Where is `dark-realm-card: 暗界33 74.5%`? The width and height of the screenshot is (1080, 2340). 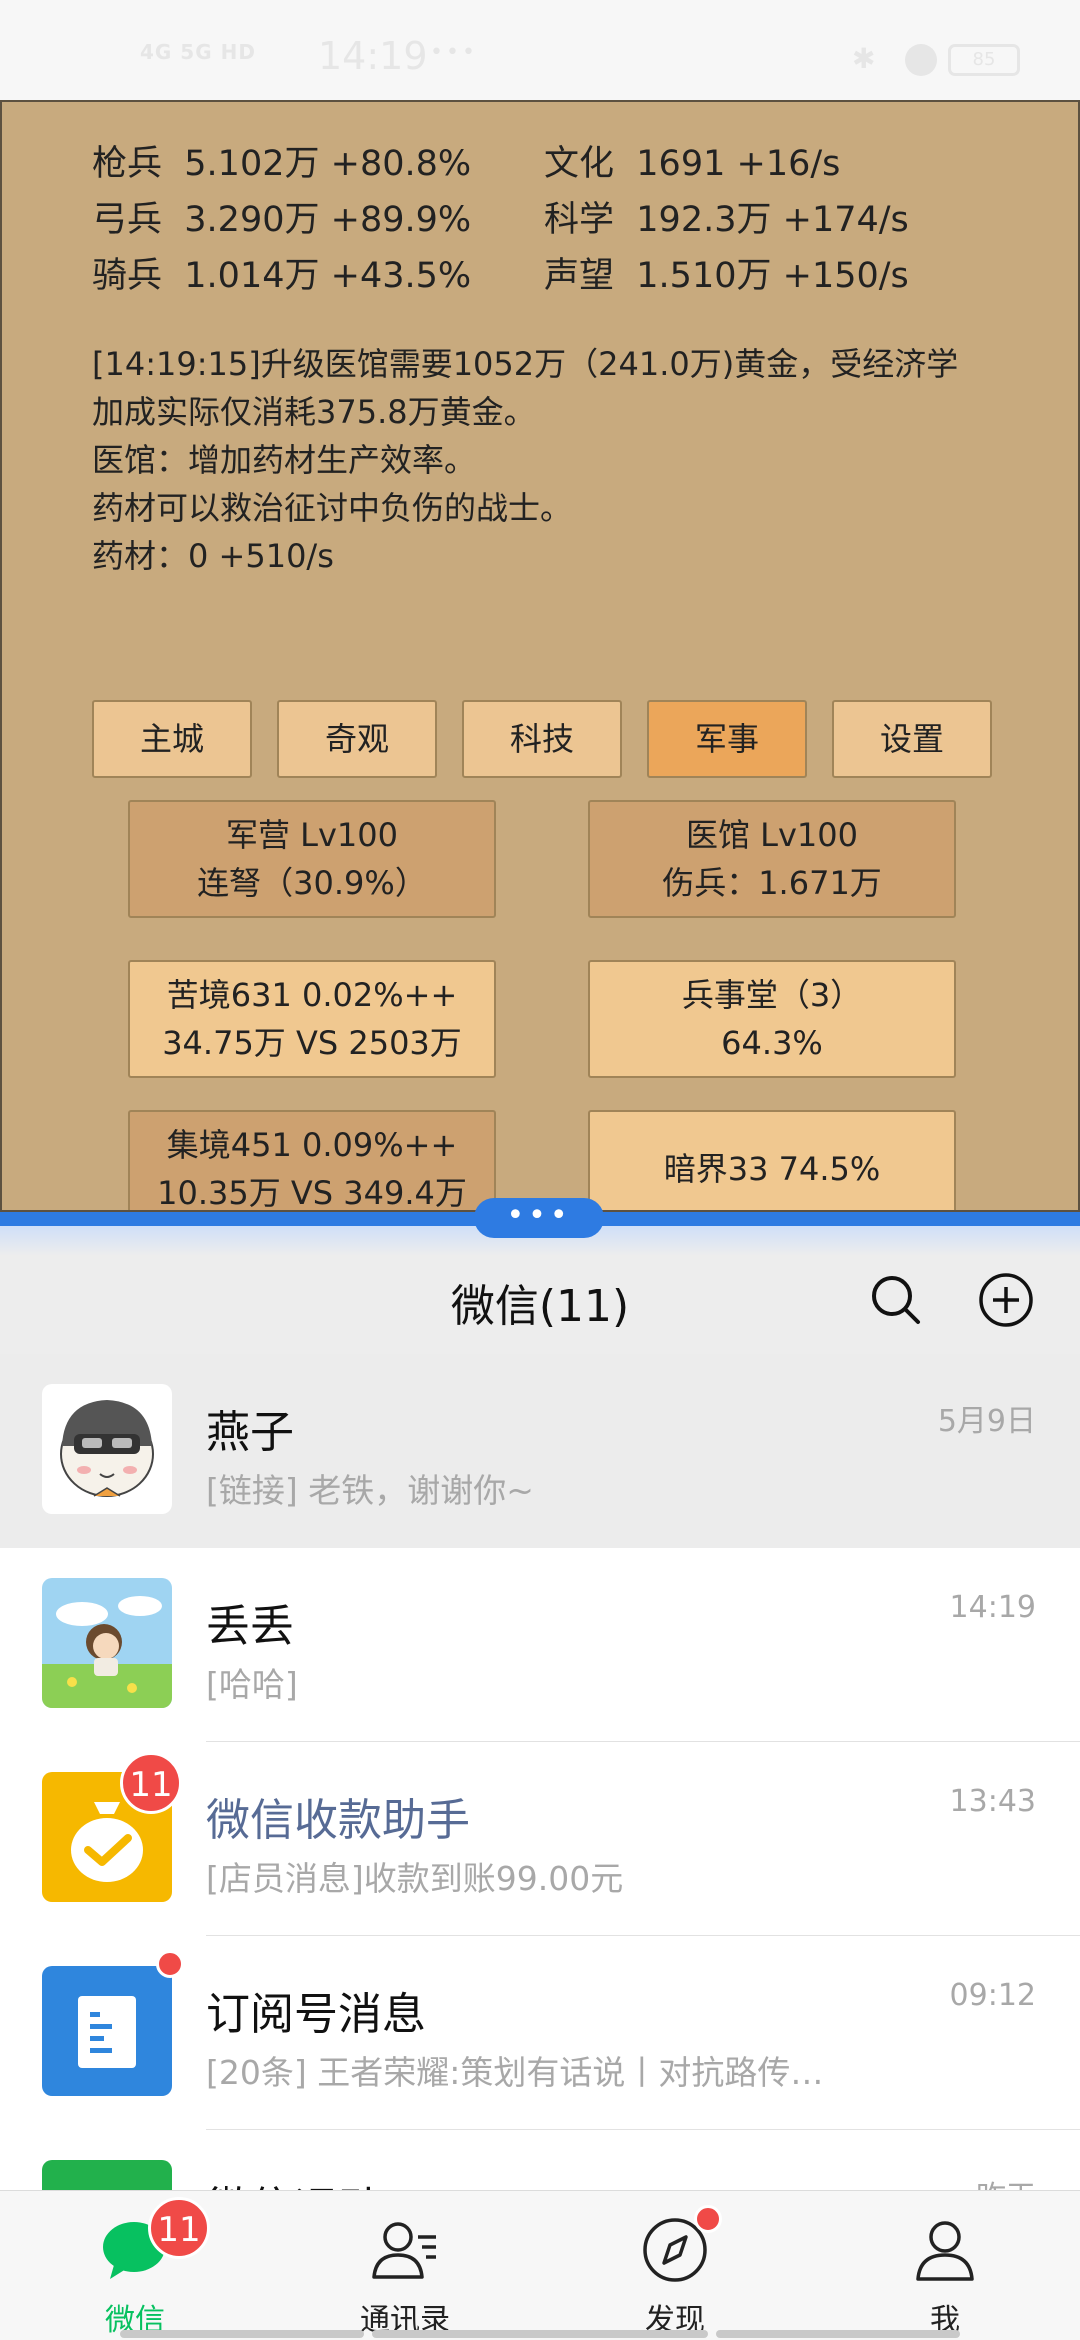
dark-realm-card: 暗界33 74.5% is located at coordinates (772, 1160).